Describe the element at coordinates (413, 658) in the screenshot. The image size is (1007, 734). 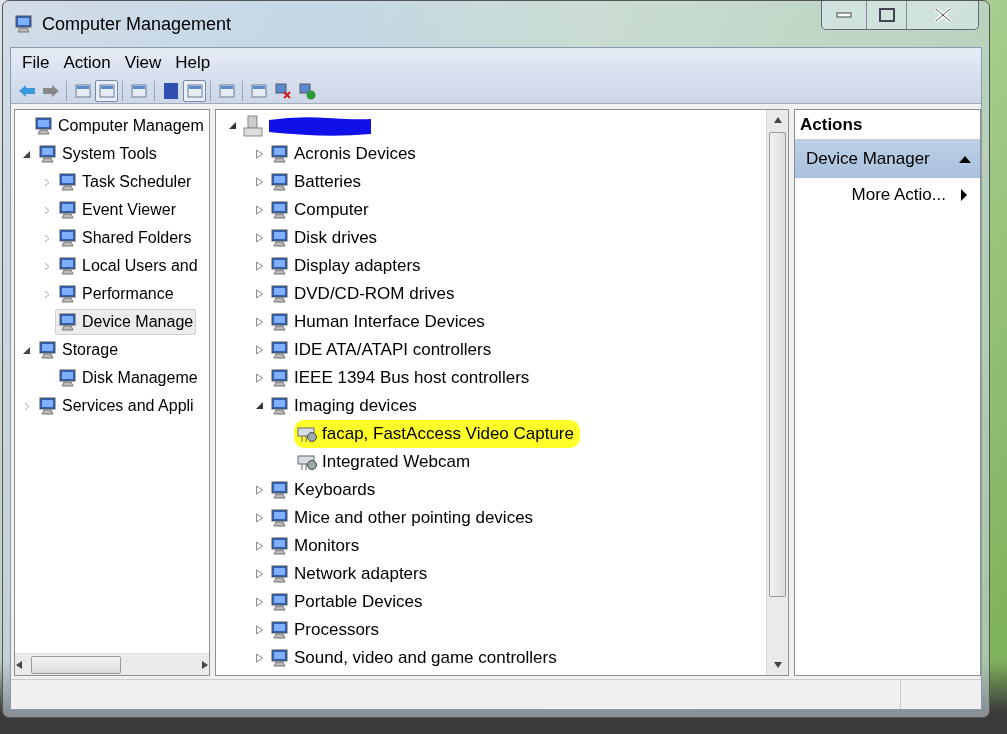
I see `tree-item: Sound, video and game controllers` at that location.